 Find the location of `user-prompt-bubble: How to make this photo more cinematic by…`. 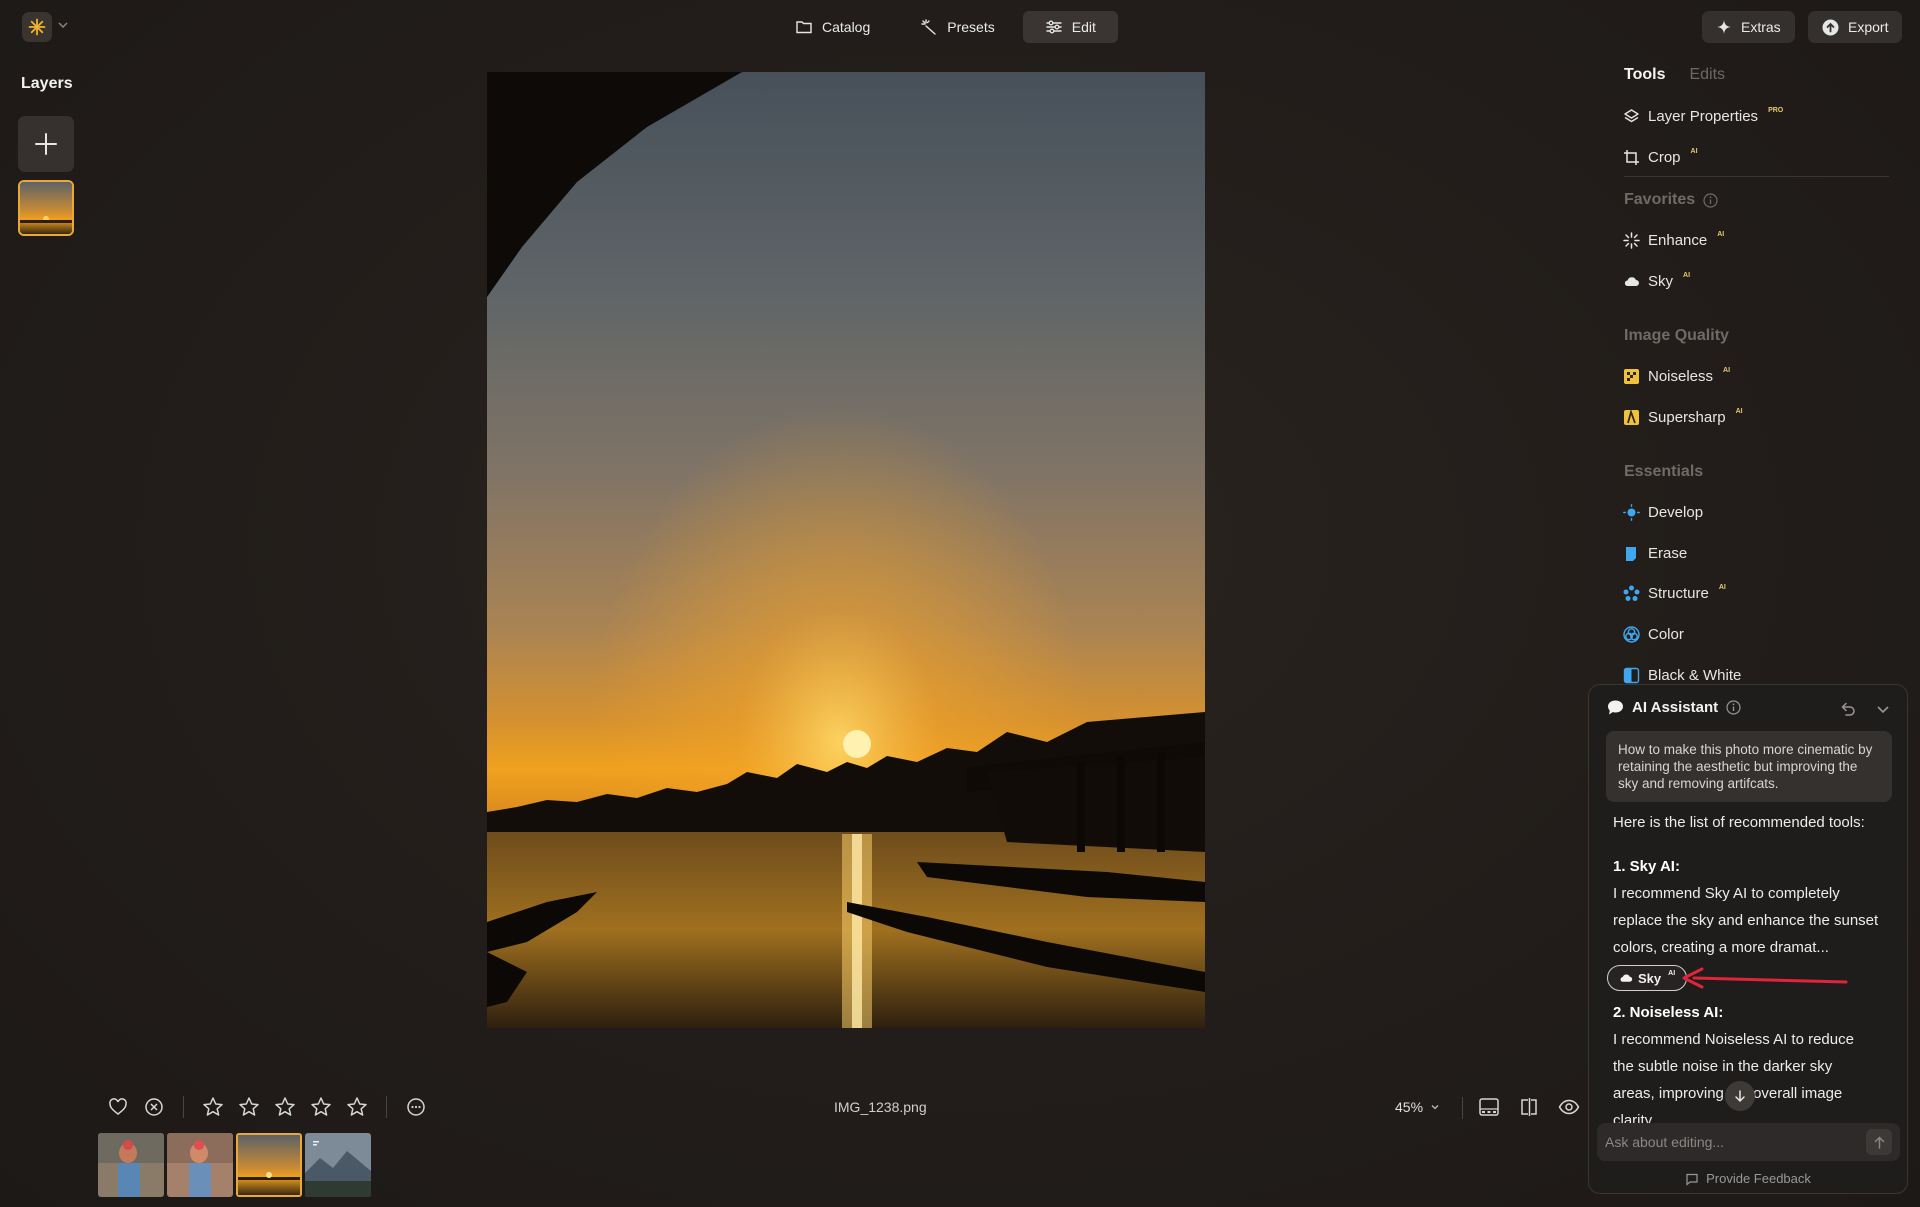

user-prompt-bubble: How to make this photo more cinematic by… is located at coordinates (1749, 766).